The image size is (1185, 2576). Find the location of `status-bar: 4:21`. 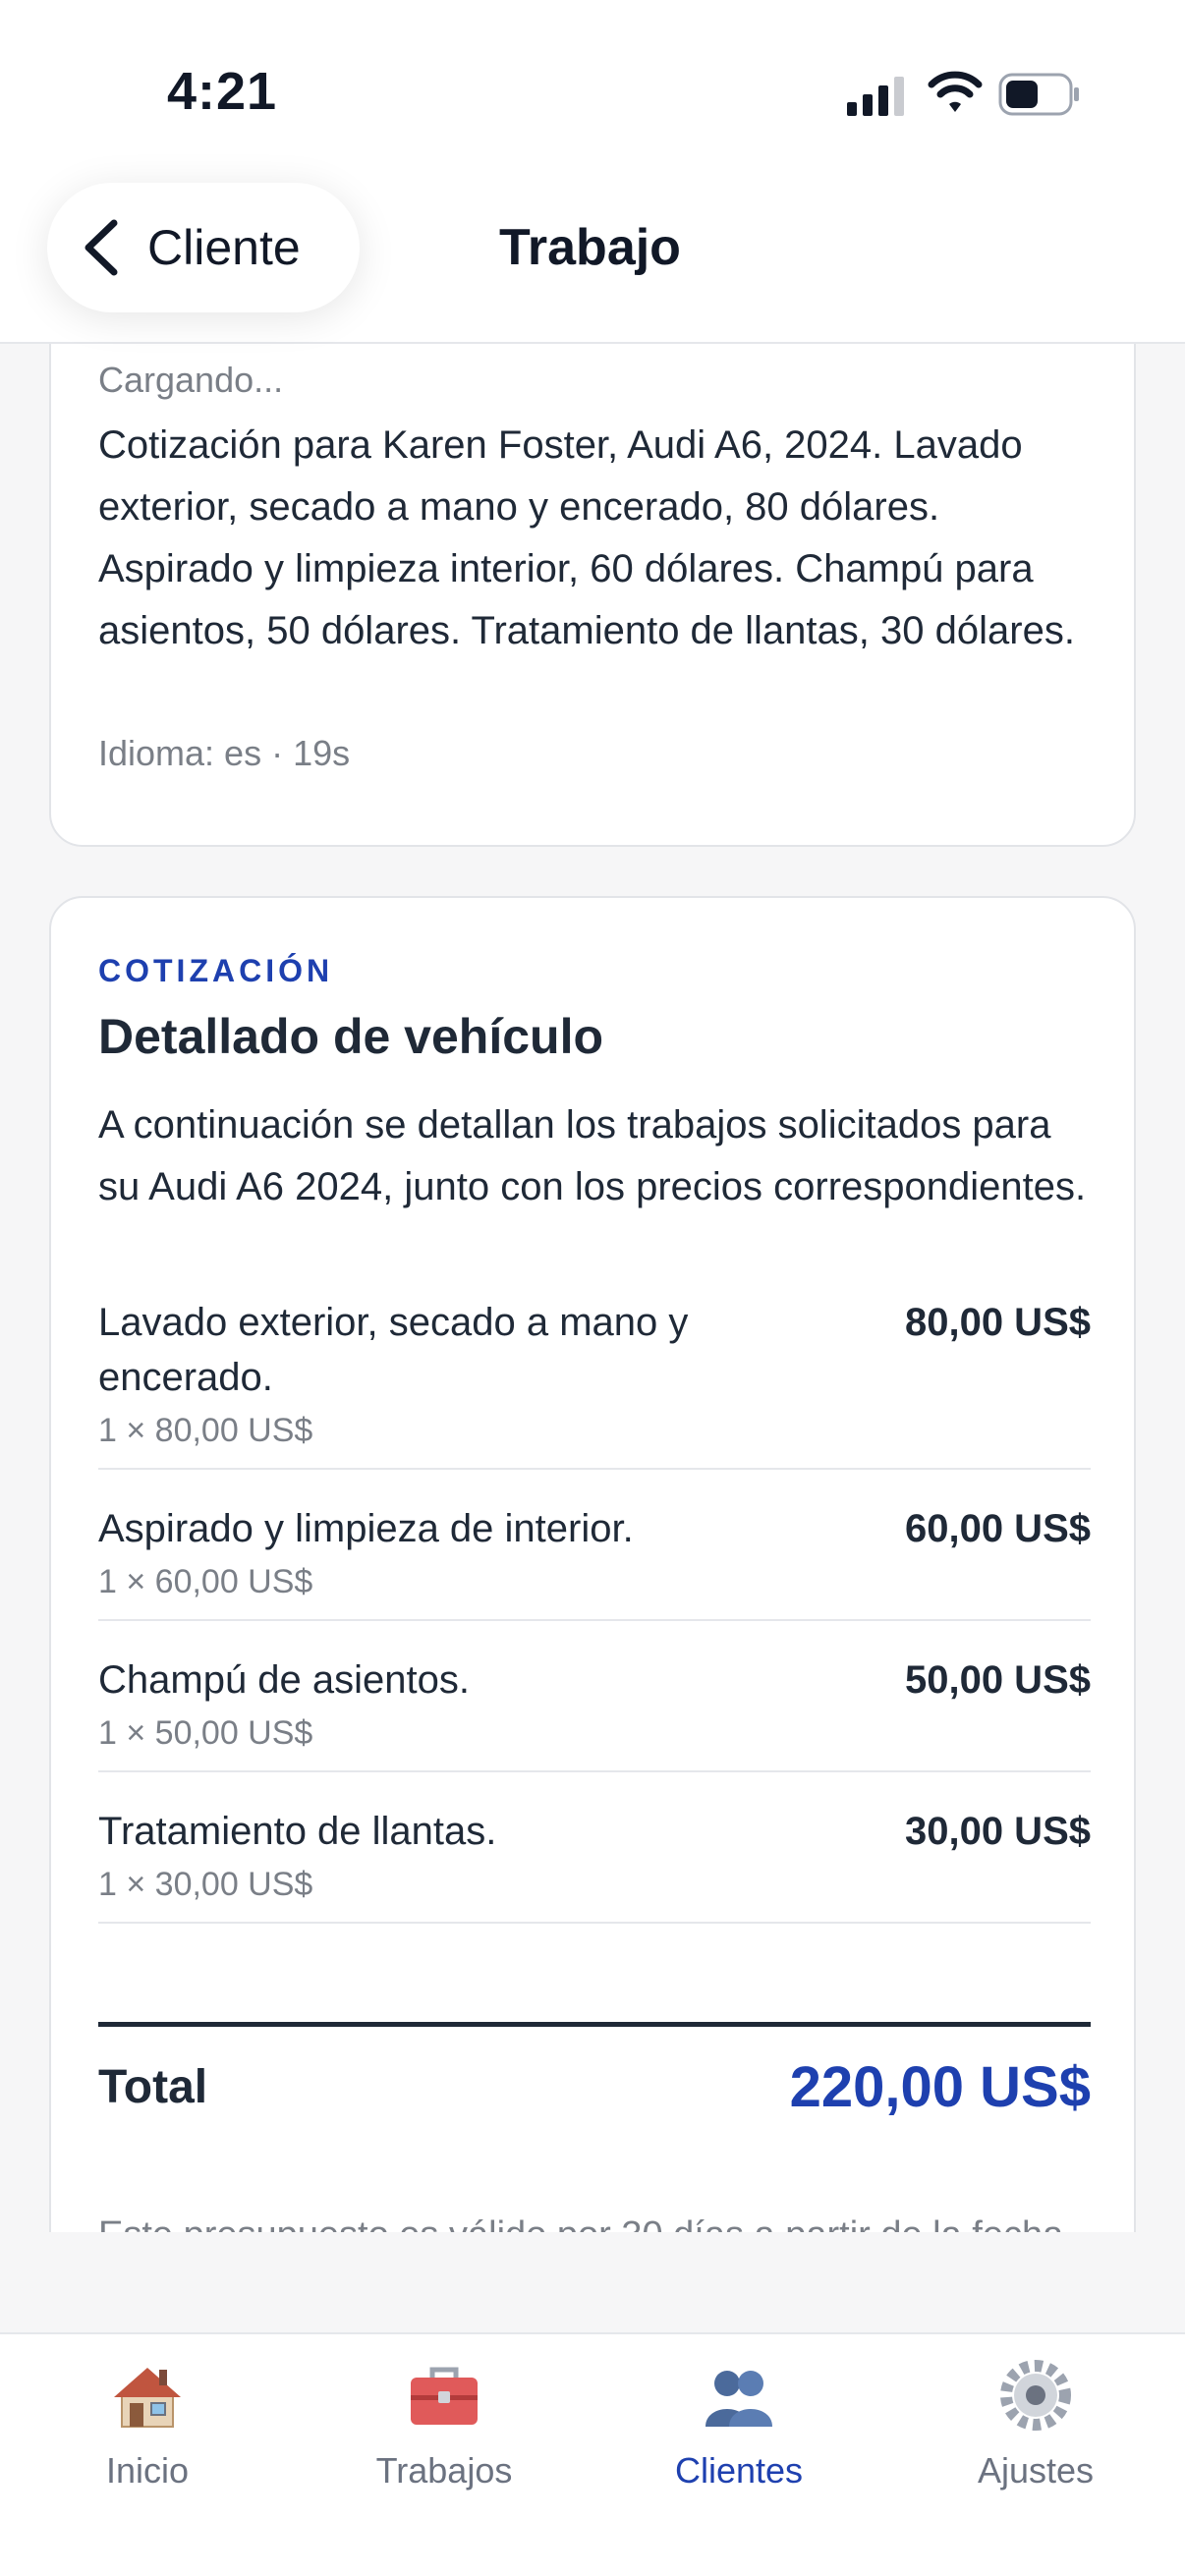

status-bar: 4:21 is located at coordinates (592, 88).